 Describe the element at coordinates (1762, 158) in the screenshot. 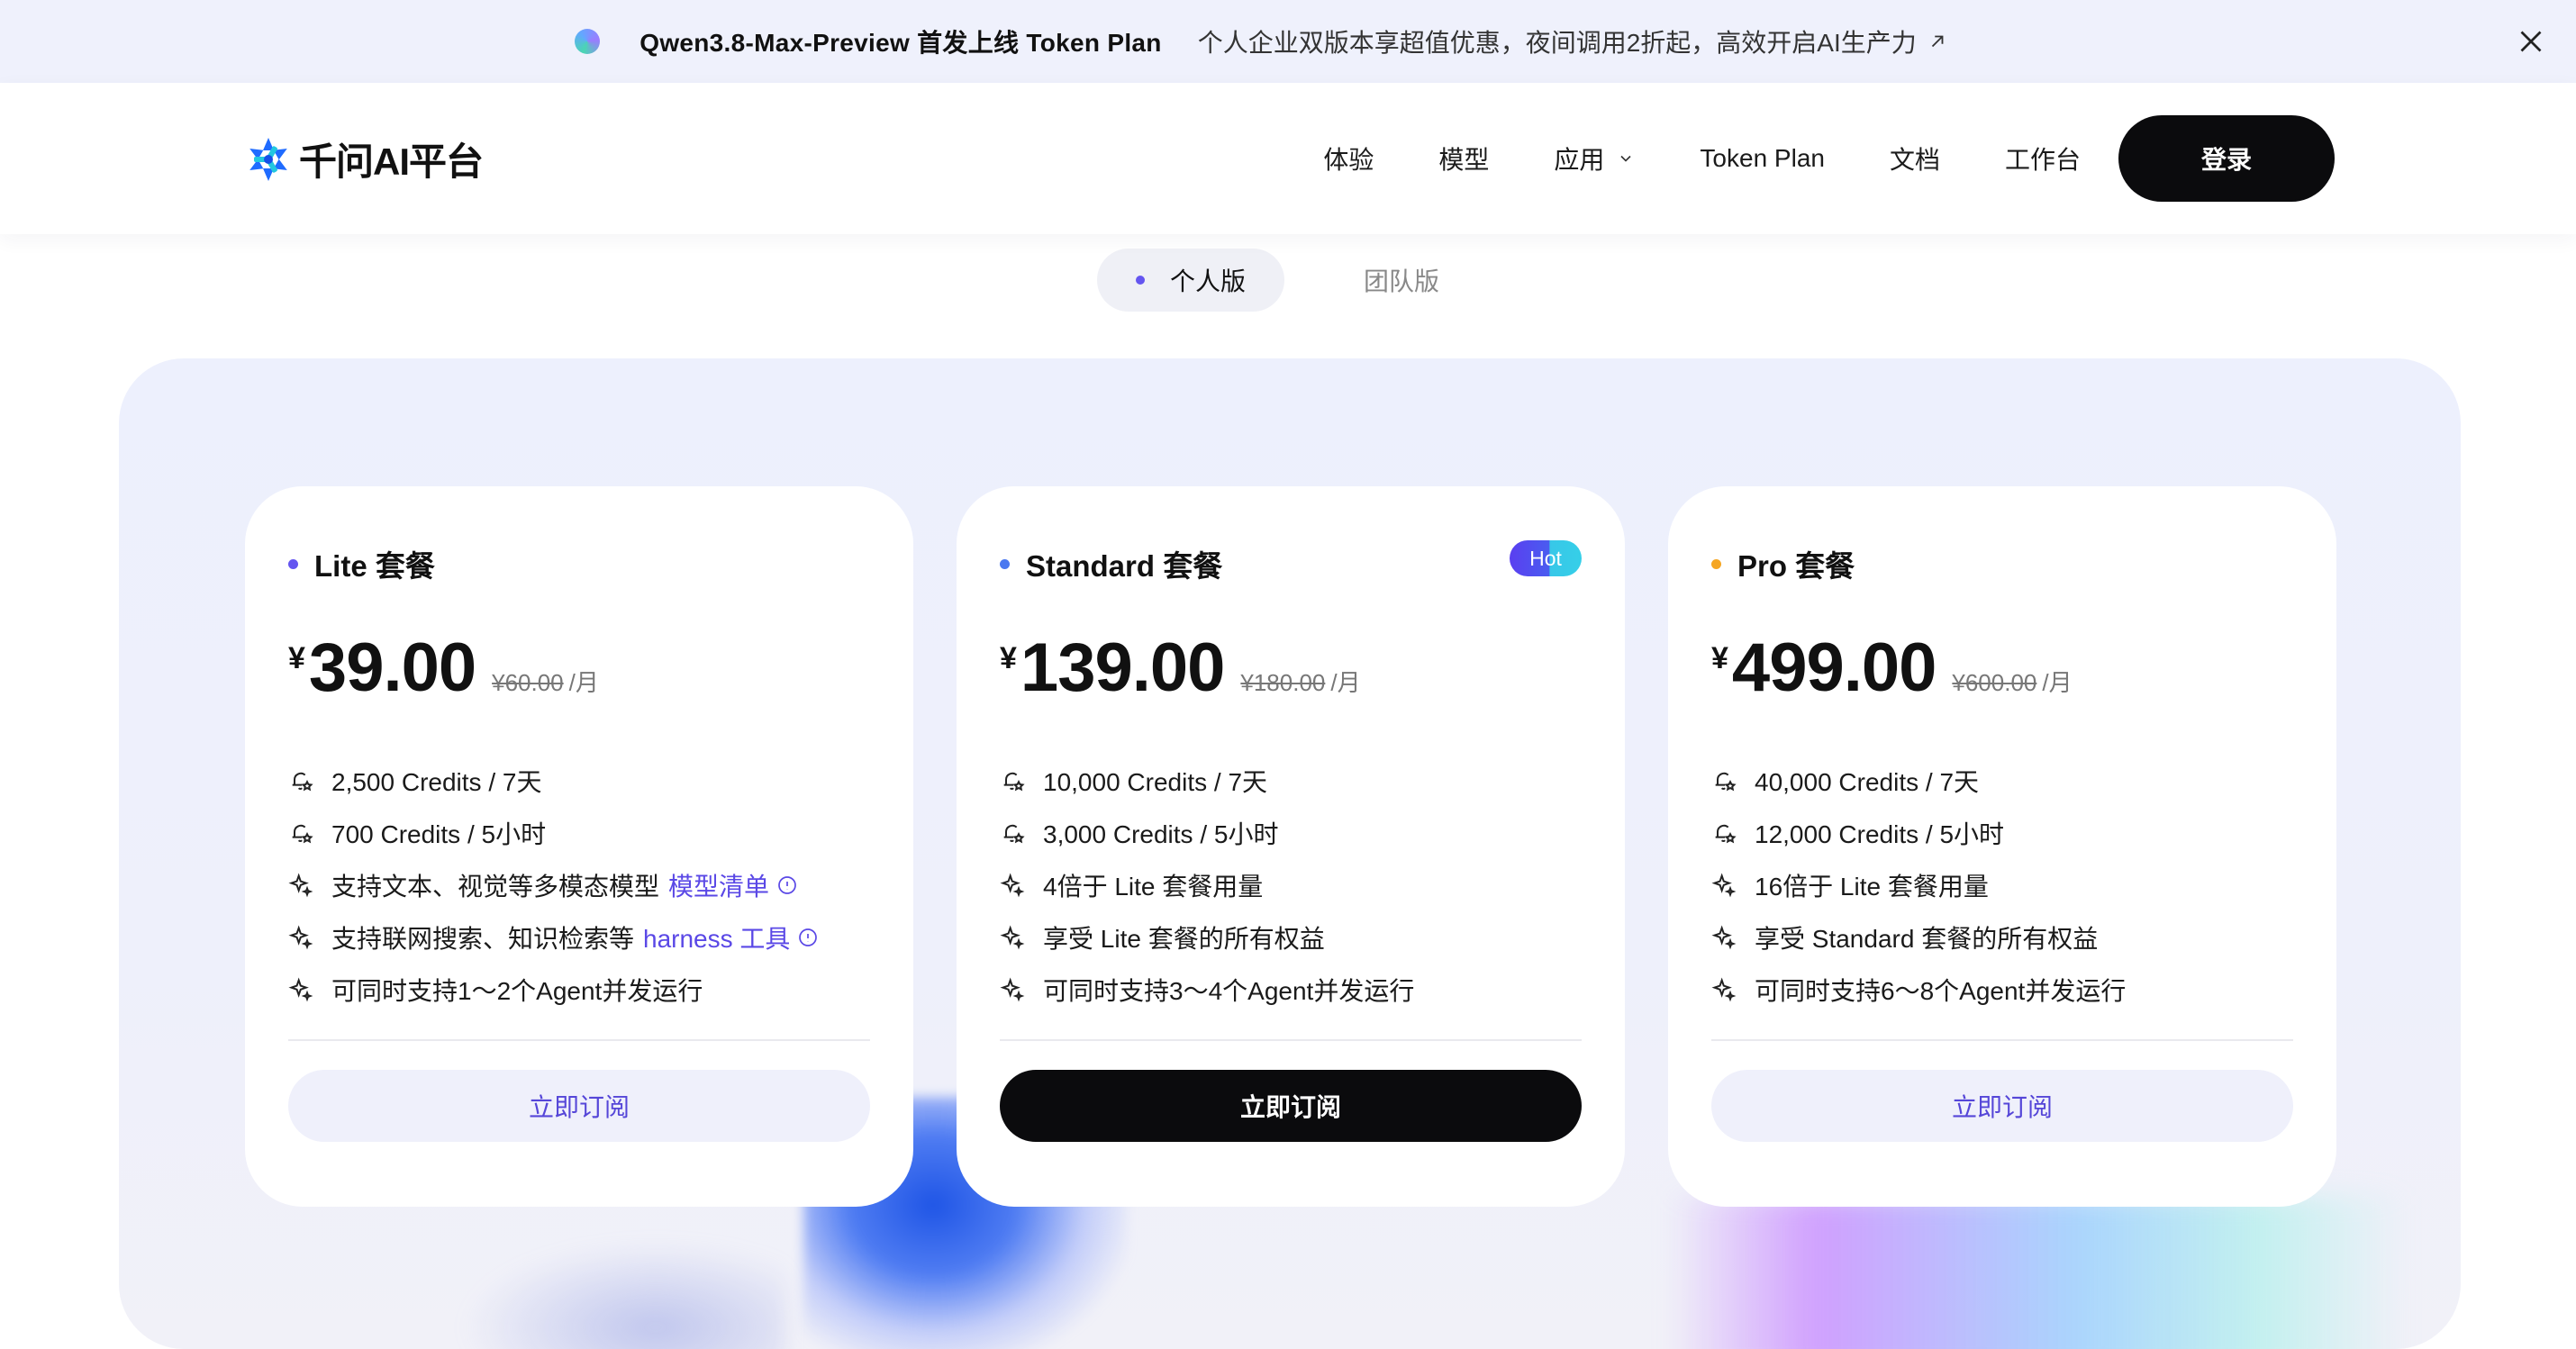

I see `nav-token-plan: Token Plan` at that location.